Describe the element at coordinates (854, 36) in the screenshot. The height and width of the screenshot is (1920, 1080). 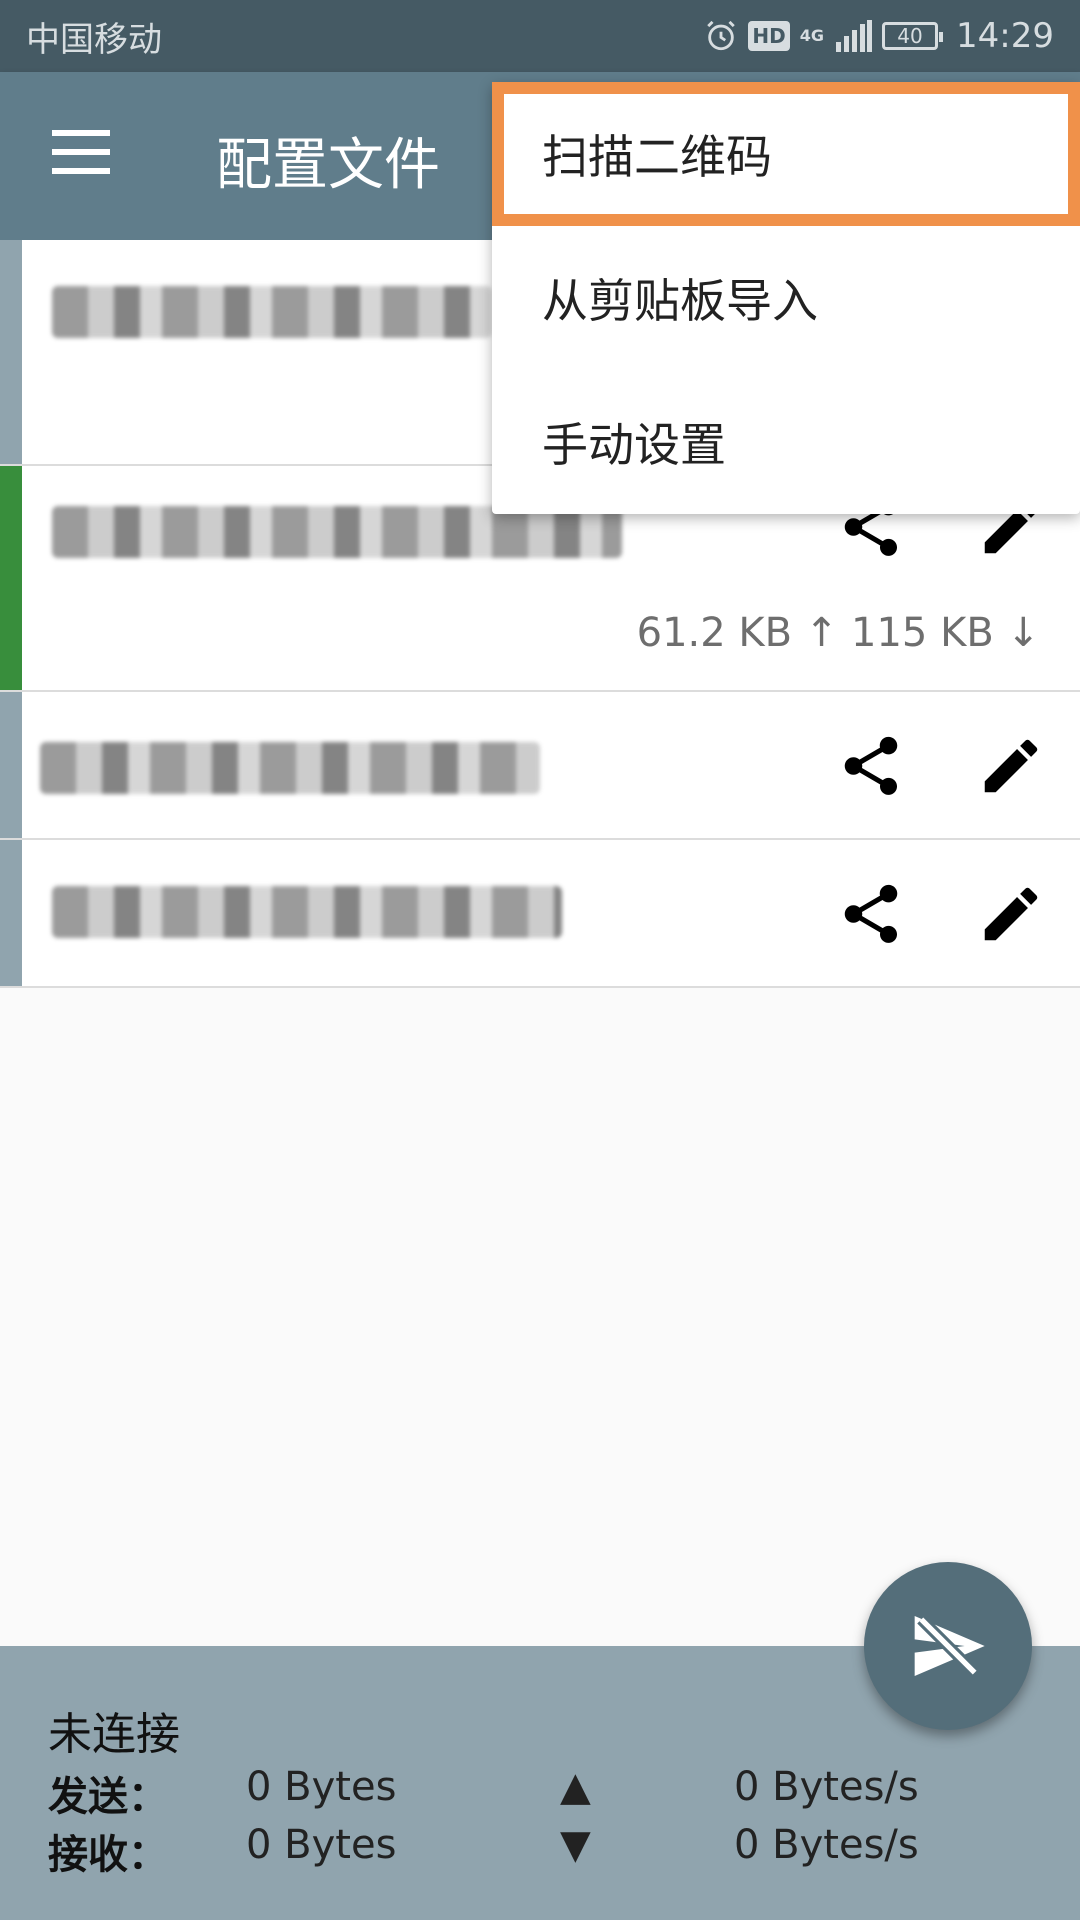
I see `signal-icon` at that location.